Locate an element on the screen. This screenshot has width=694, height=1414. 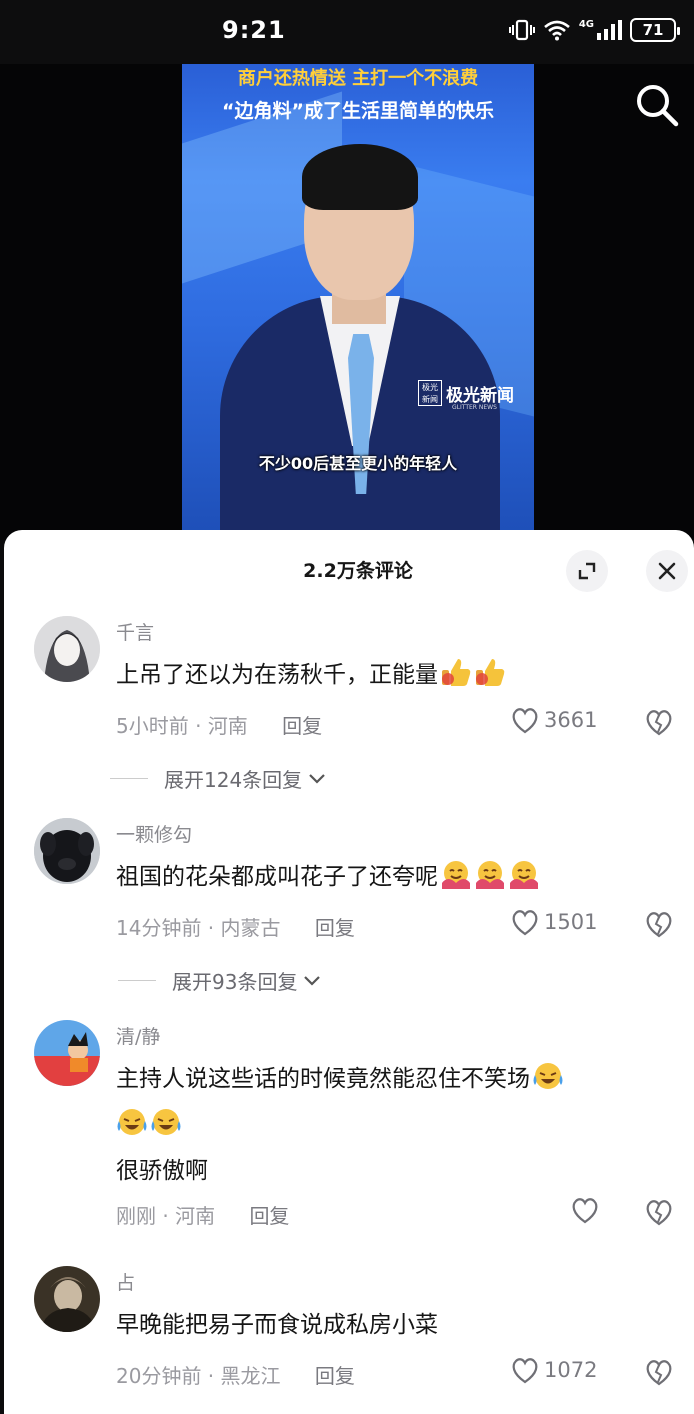
vibrate-icon is located at coordinates (521, 30).